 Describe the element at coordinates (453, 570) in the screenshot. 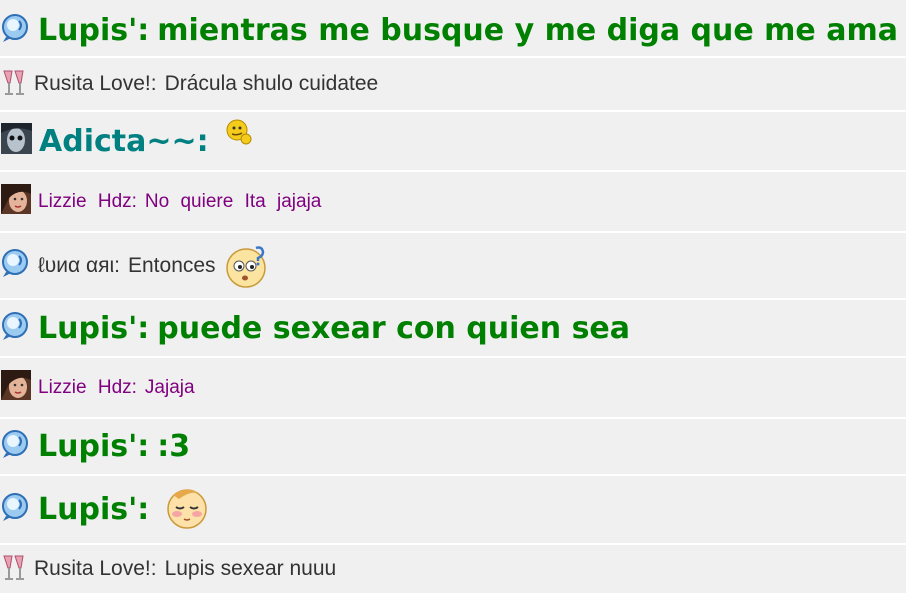

I see `chat-message: Rusita Love!: Lupis sexear nuuu` at that location.